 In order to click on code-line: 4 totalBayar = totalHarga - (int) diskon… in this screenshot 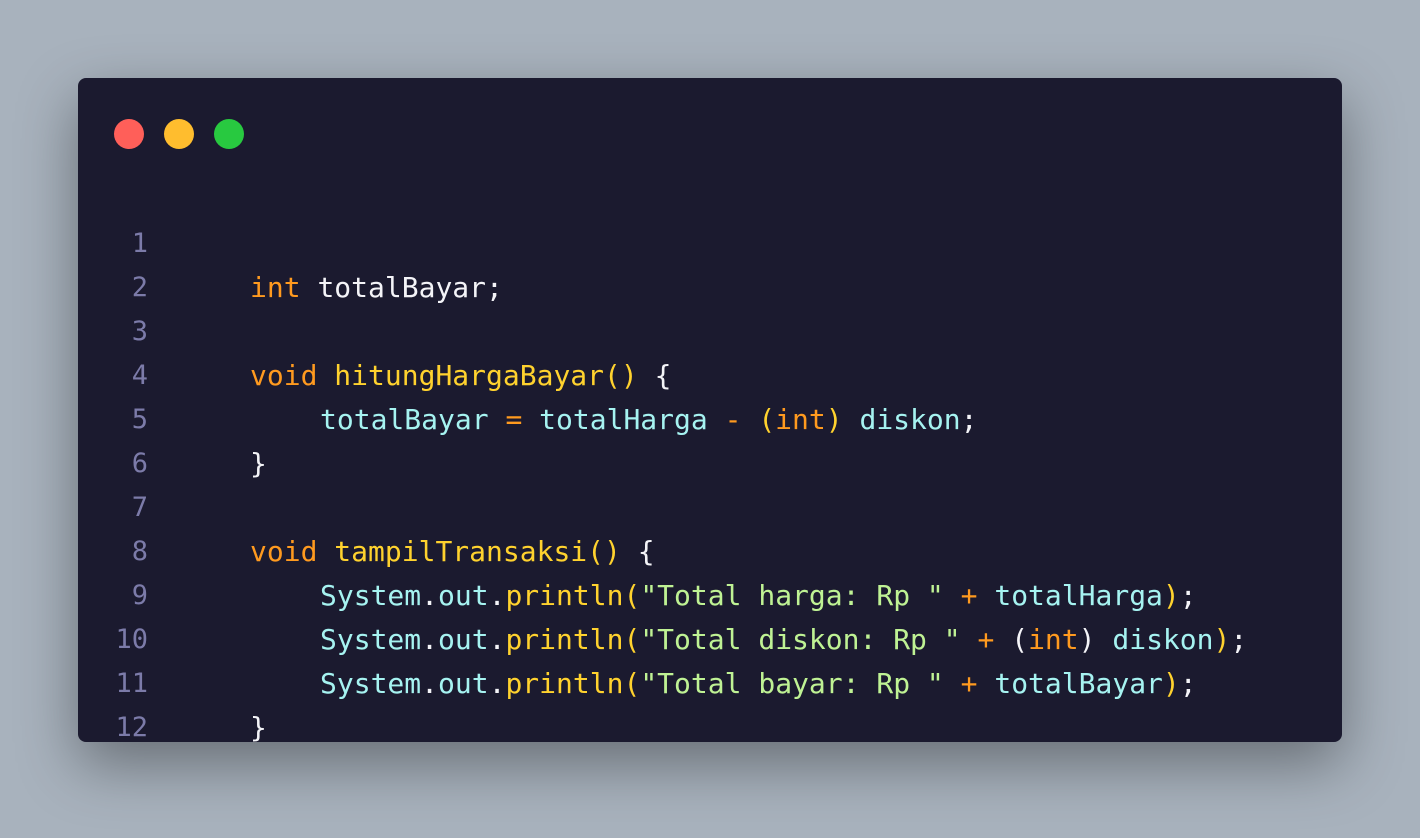, I will do `click(710, 373)`.